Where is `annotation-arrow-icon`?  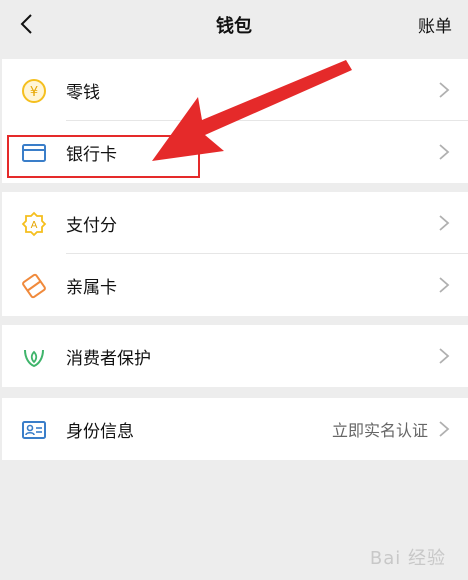
annotation-arrow-icon is located at coordinates (252, 110).